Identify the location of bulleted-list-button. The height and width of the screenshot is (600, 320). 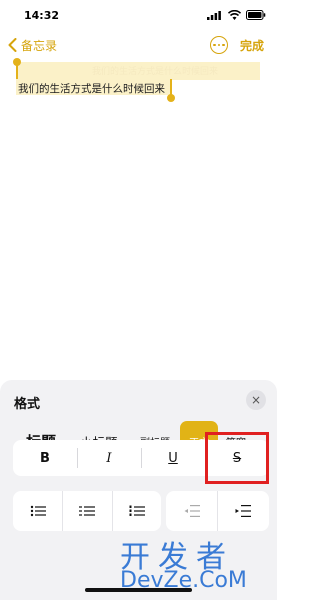
(37, 511).